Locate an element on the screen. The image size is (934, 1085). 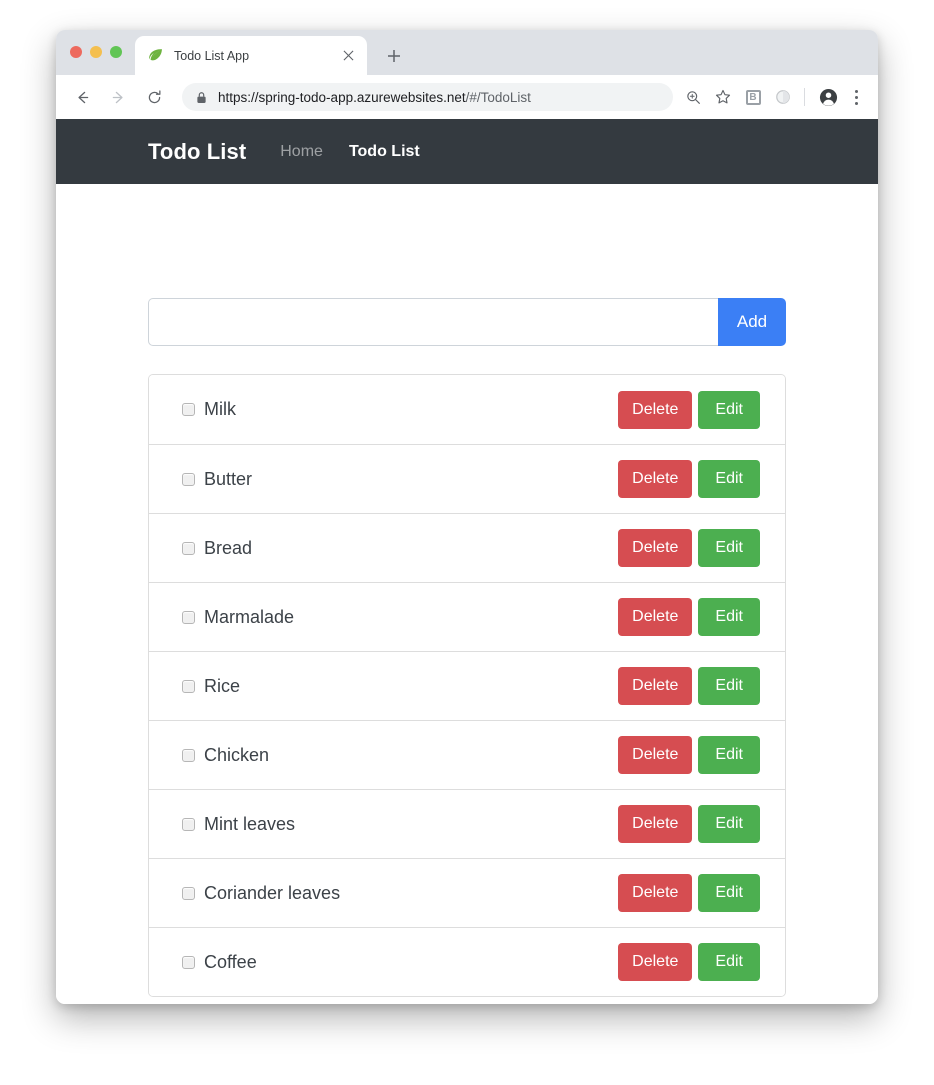
close-window-button is located at coordinates (76, 52).